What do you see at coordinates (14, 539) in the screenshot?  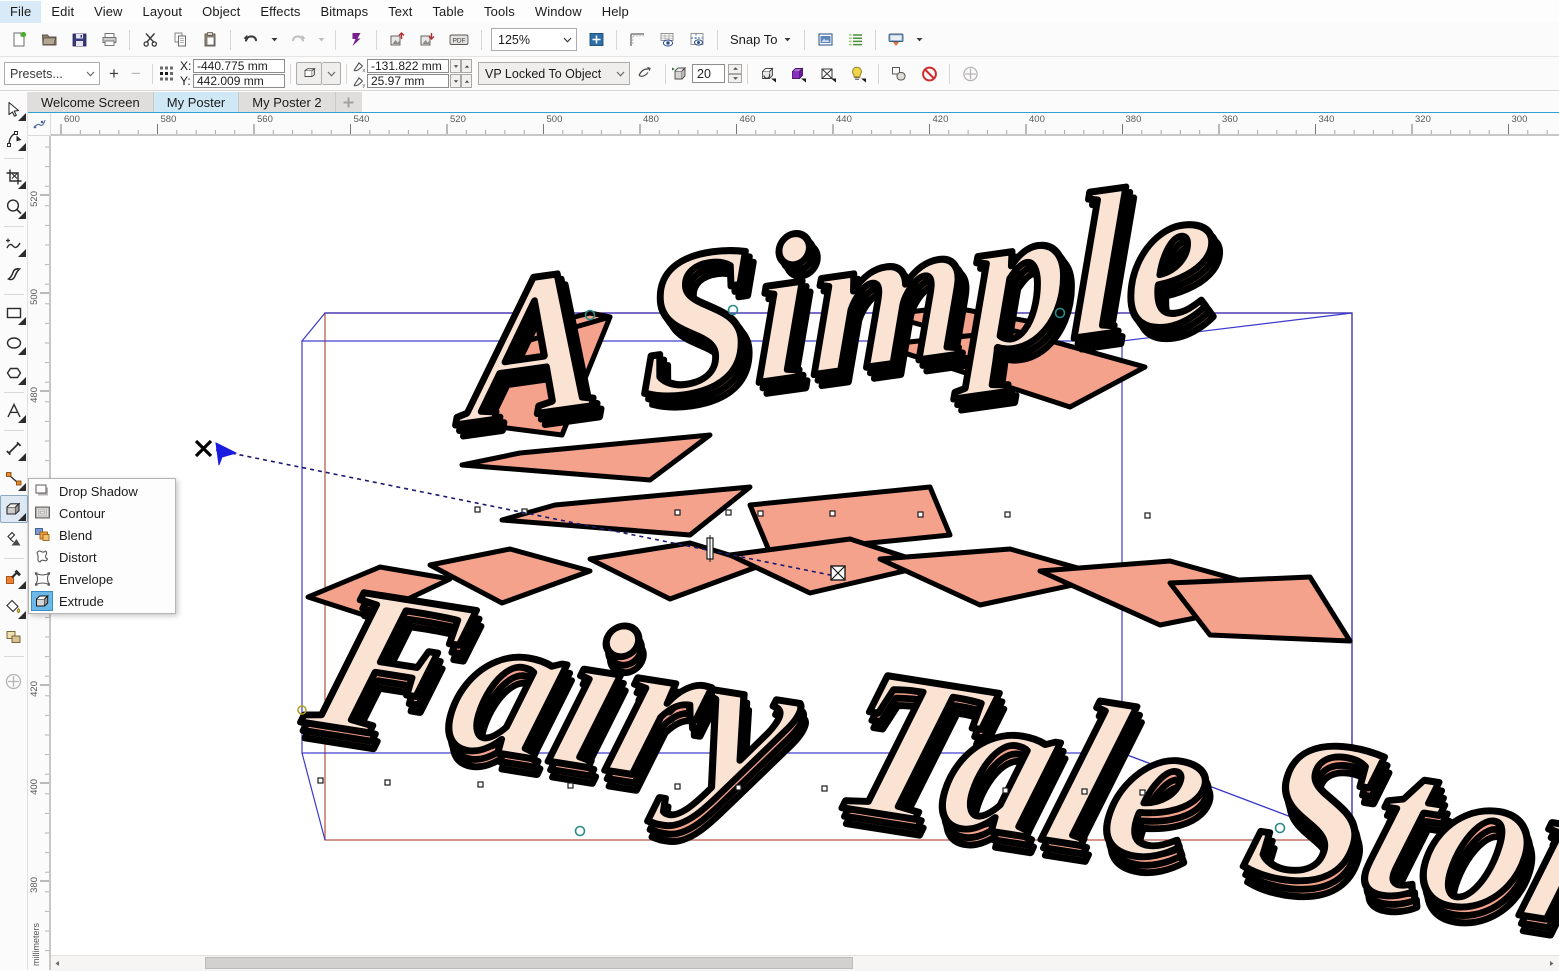 I see `tool-transparency` at bounding box center [14, 539].